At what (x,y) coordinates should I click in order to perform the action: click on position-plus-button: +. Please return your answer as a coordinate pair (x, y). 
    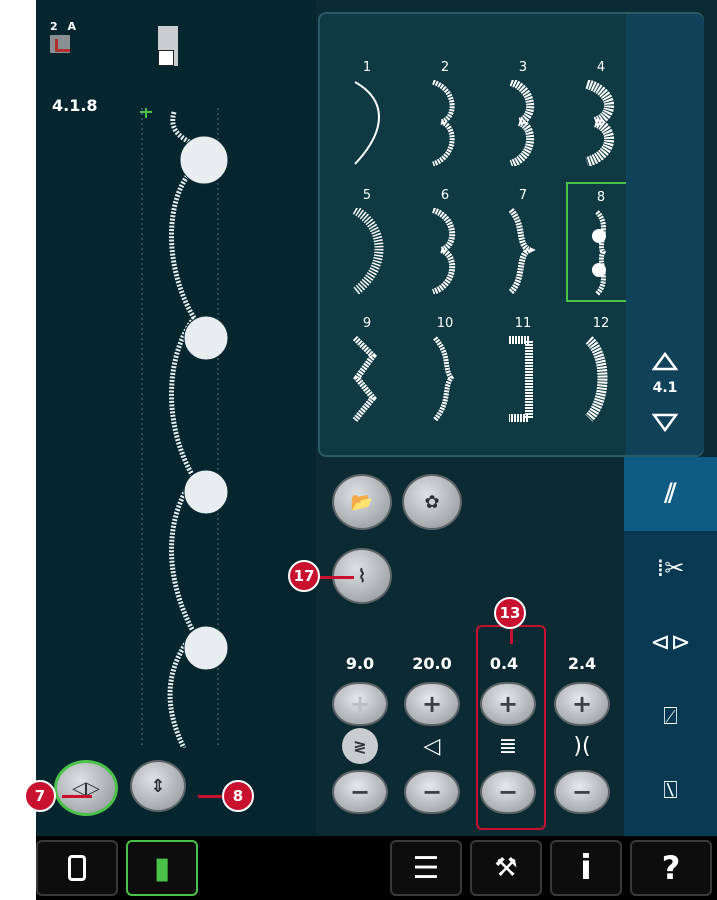
    Looking at the image, I should click on (432, 704).